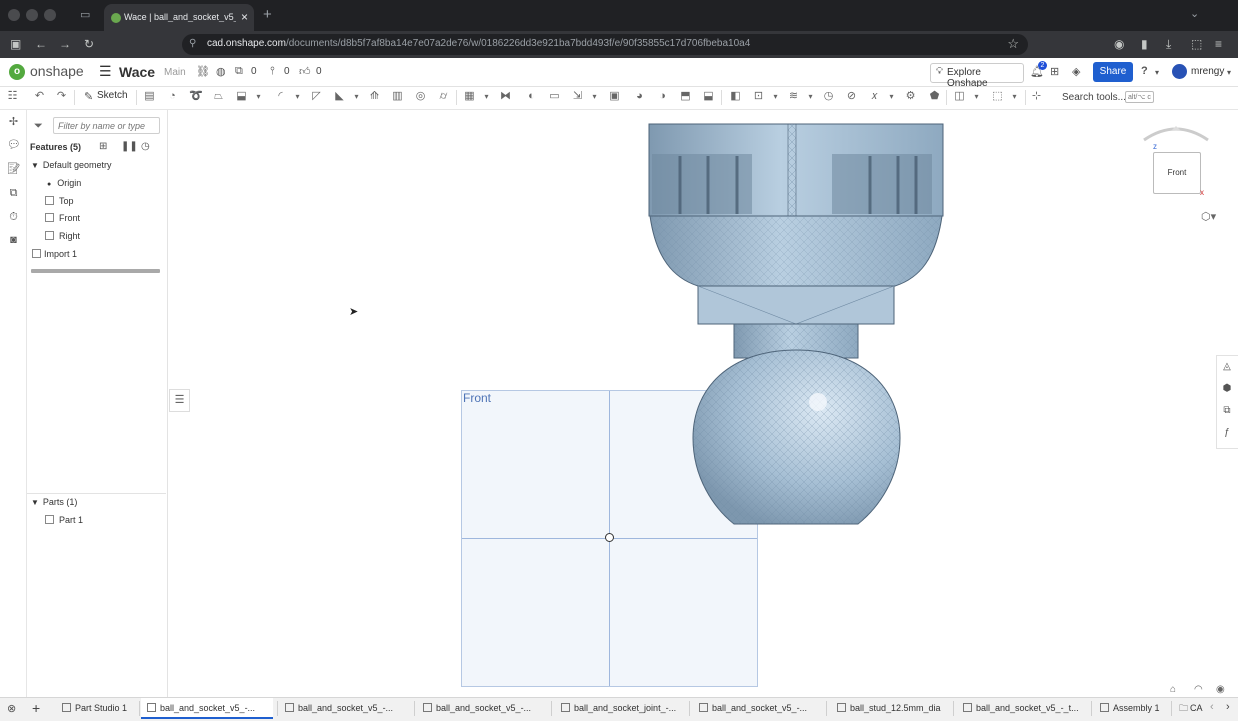 This screenshot has height=721, width=1238. I want to click on workspace-branch: Main, so click(175, 72).